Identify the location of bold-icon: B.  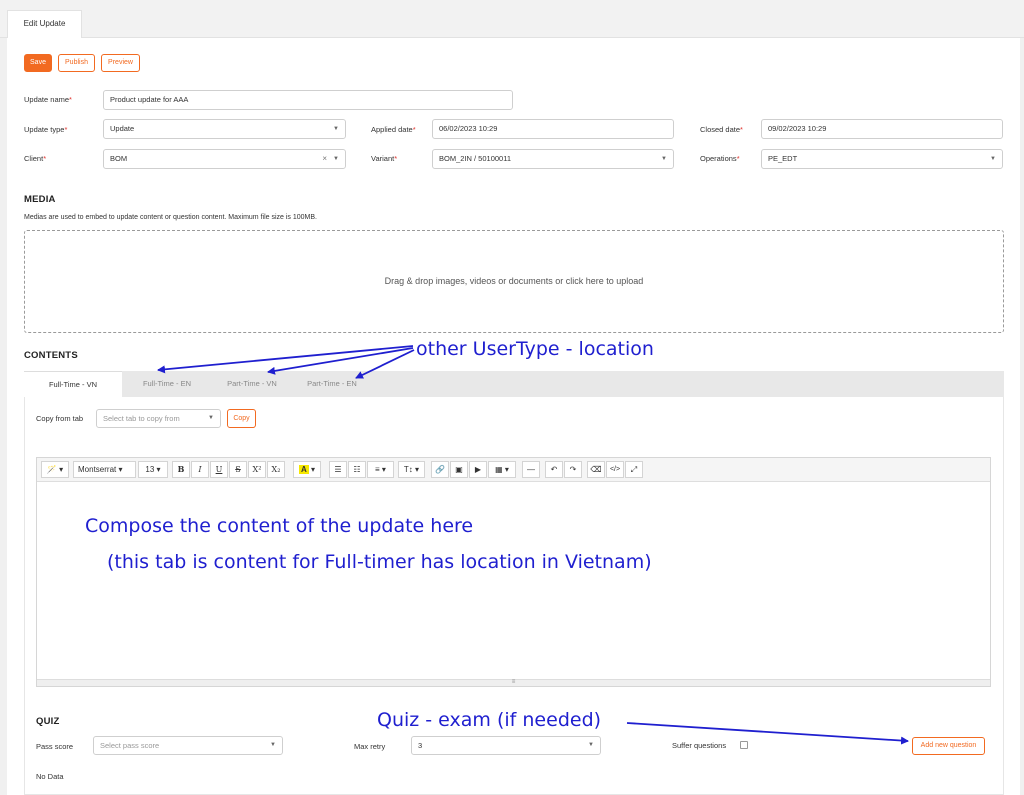
(181, 469).